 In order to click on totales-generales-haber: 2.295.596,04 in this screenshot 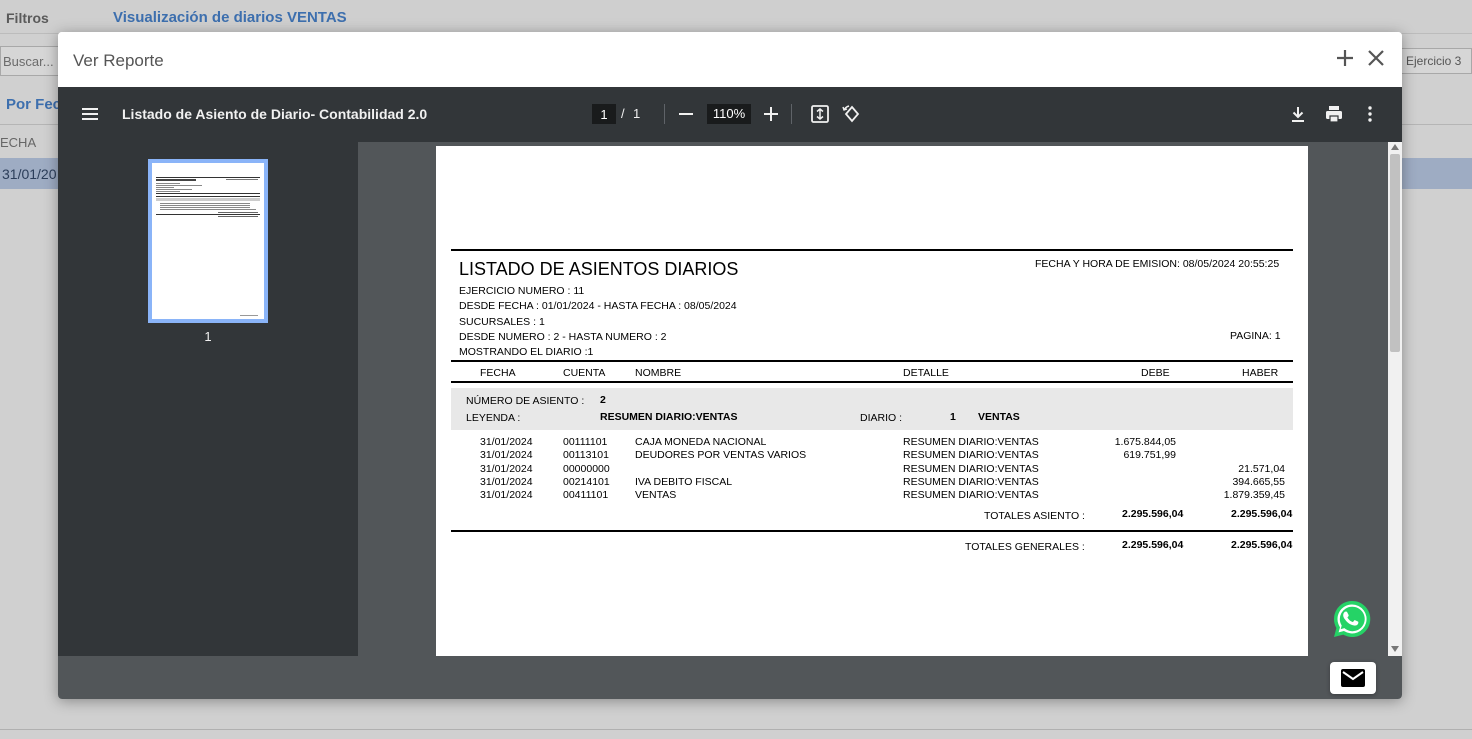, I will do `click(1262, 545)`.